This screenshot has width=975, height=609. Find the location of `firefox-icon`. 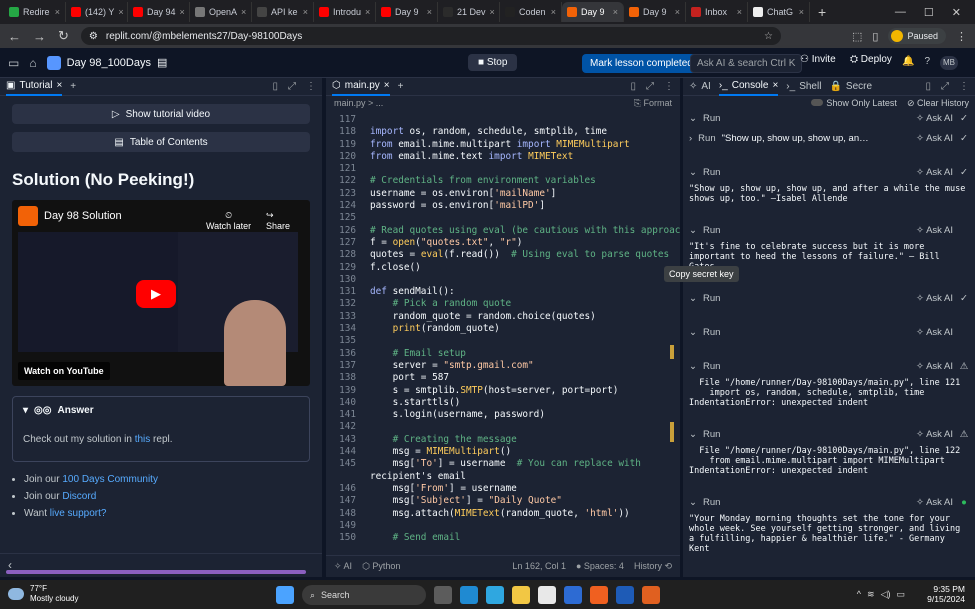

firefox-icon is located at coordinates (599, 595).